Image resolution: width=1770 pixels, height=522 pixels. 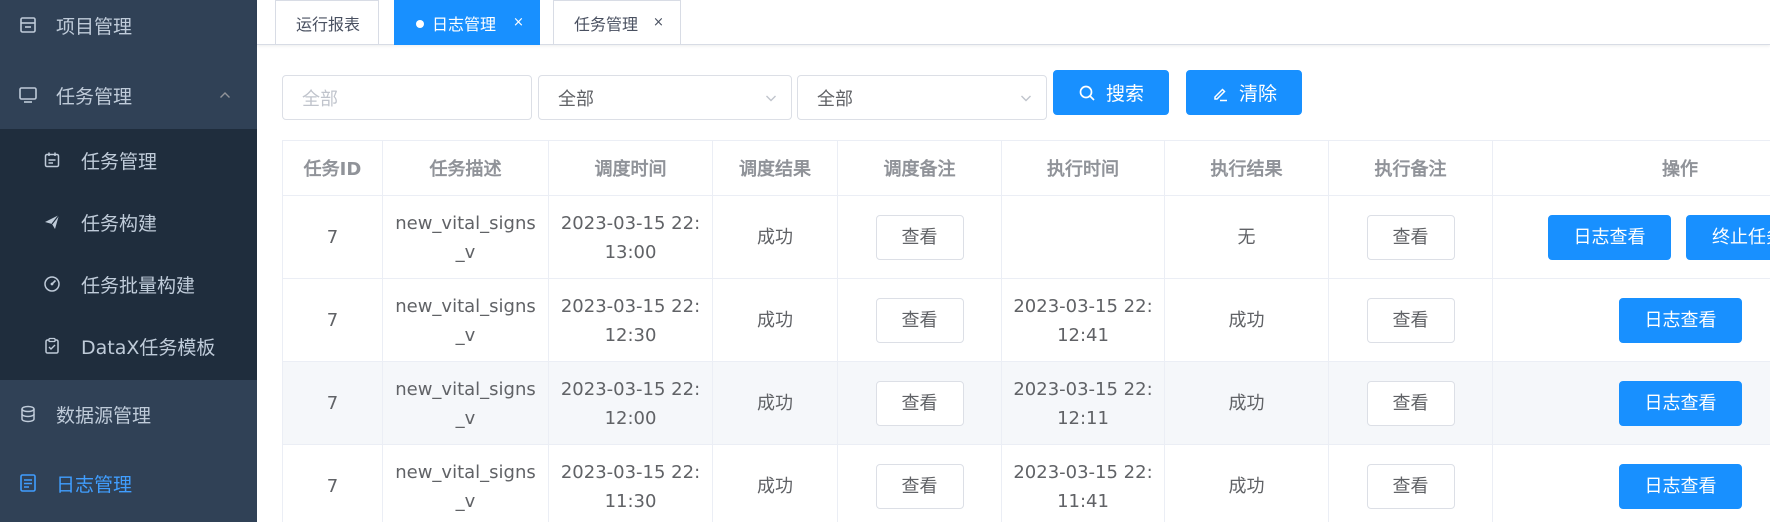 I want to click on tab-label: 日志管理, so click(x=464, y=24).